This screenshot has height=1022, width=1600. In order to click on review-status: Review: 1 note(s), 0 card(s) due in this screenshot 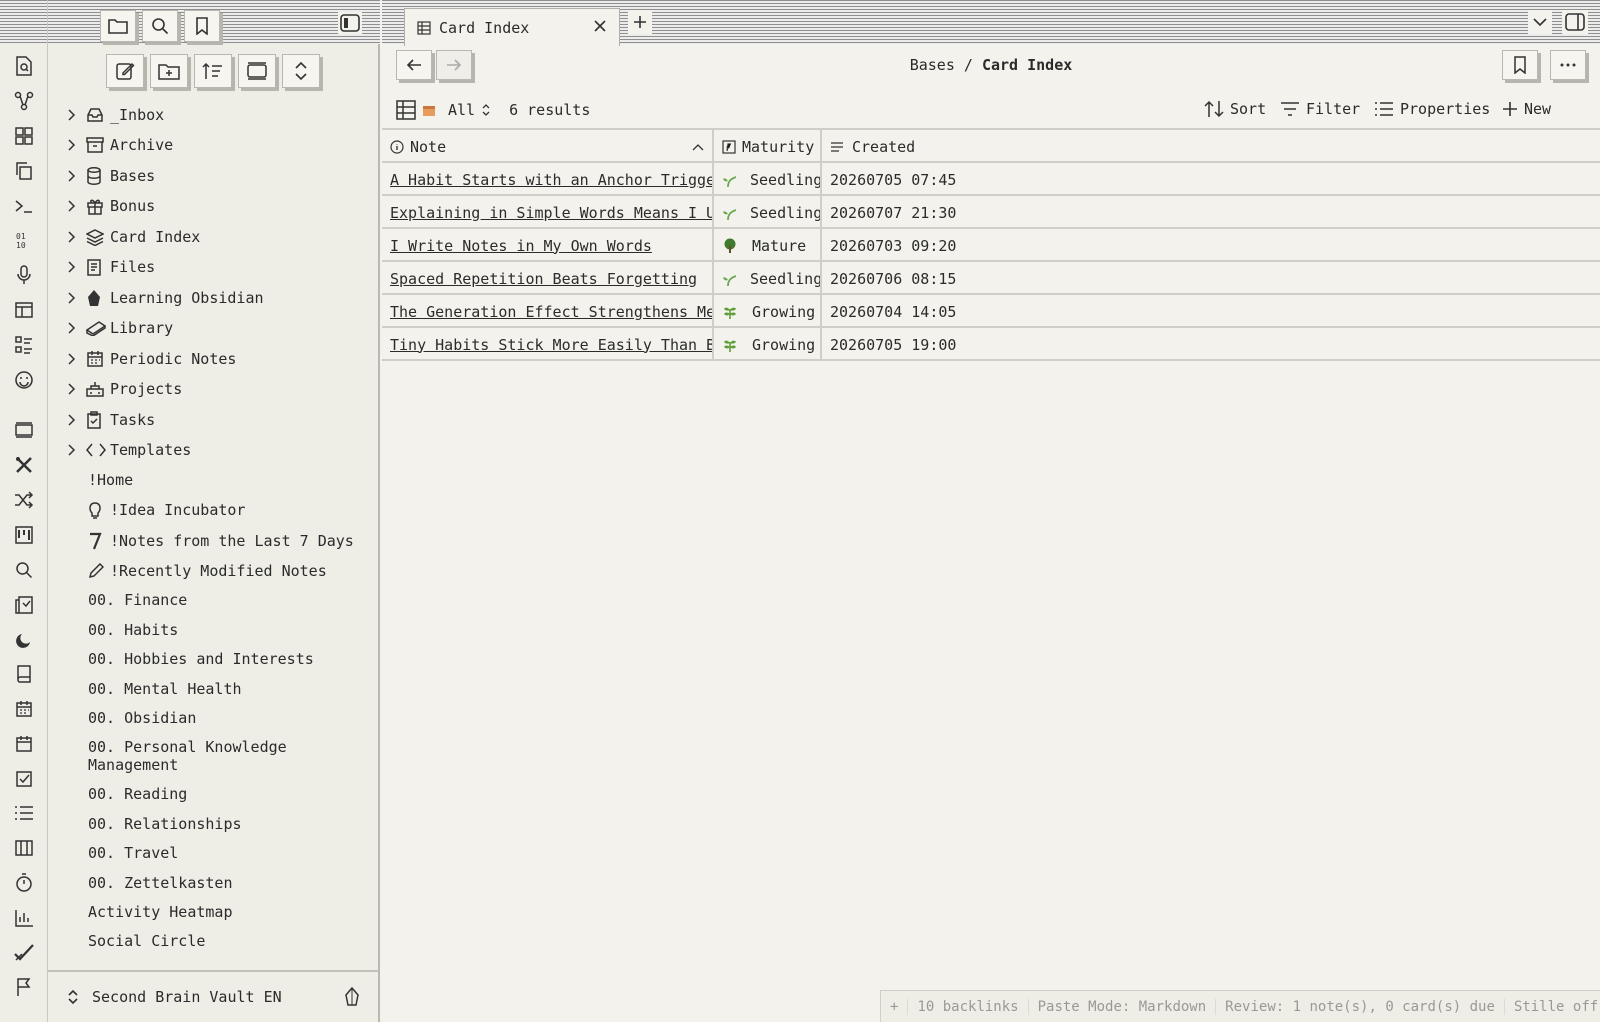, I will do `click(1359, 1006)`.